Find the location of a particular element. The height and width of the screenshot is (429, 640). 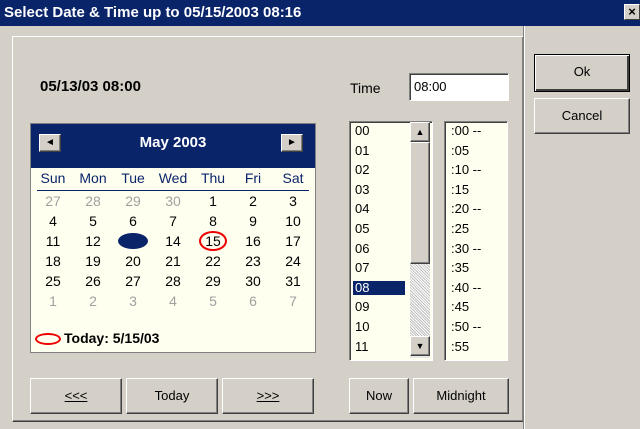

calendar-day-label: 4 is located at coordinates (173, 301).